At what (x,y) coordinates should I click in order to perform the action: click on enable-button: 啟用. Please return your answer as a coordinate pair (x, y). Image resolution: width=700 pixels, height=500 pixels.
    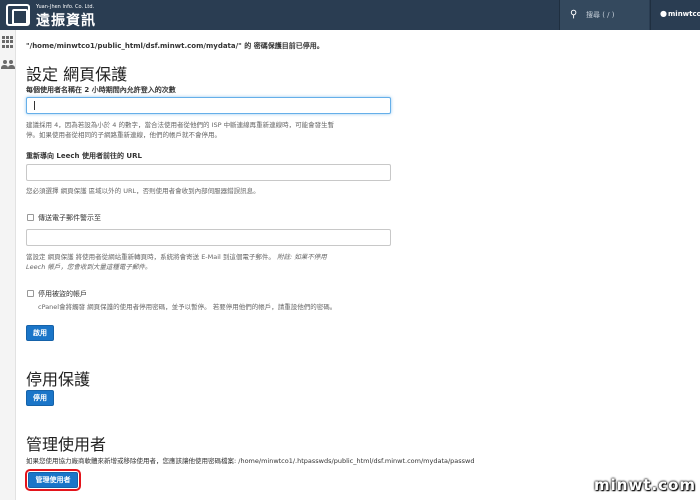
    Looking at the image, I should click on (40, 333).